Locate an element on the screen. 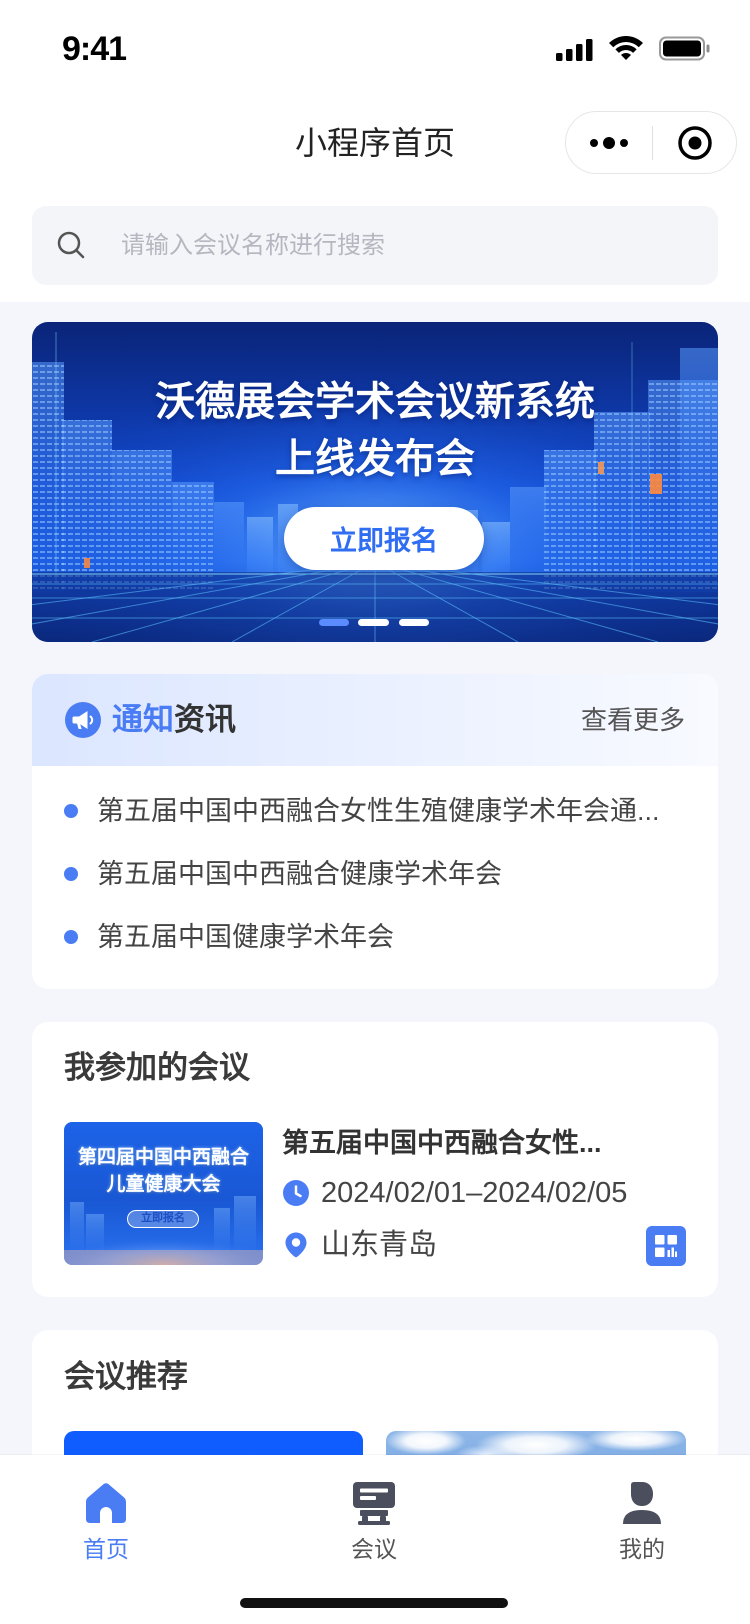  recommend-title: 会议推荐 is located at coordinates (126, 1376).